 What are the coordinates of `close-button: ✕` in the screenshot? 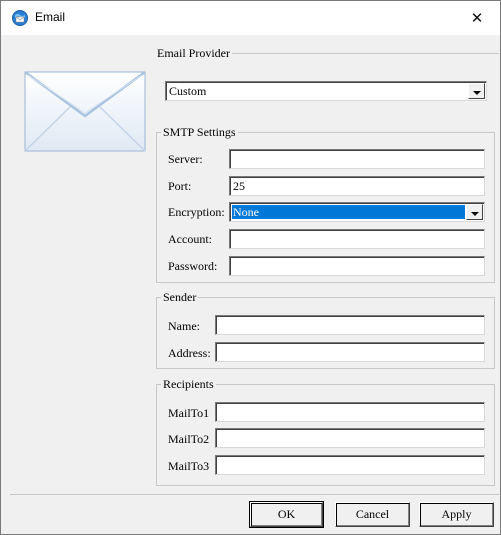 It's located at (477, 18).